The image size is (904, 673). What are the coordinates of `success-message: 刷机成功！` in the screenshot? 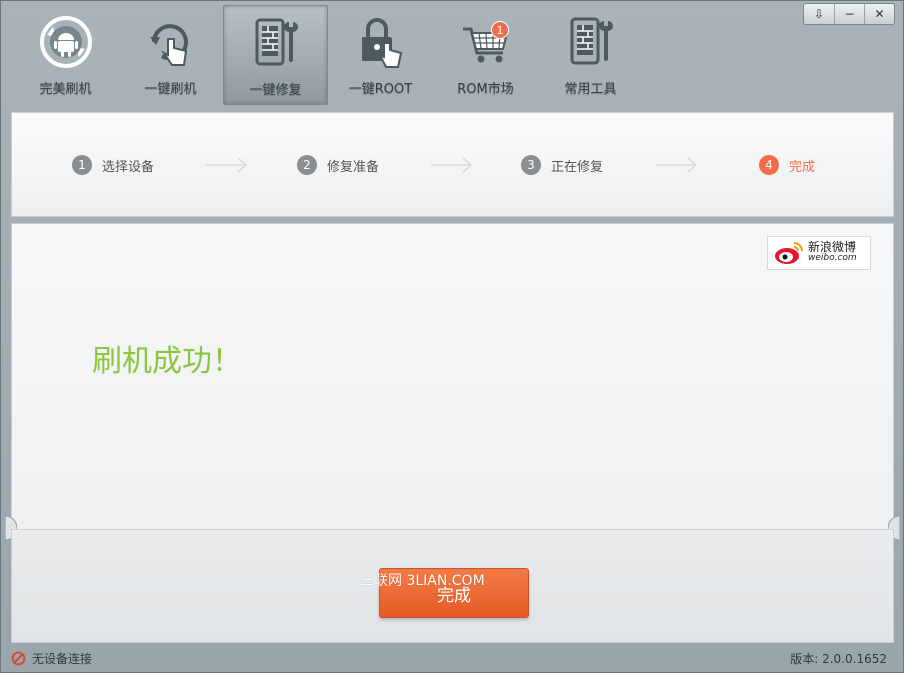 It's located at (167, 361).